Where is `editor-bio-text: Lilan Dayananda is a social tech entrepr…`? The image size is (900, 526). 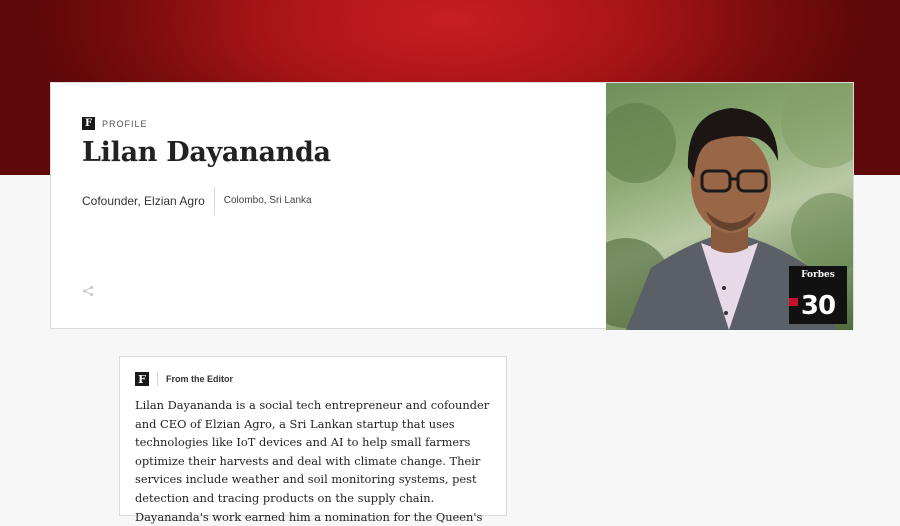
editor-bio-text: Lilan Dayananda is a social tech entrepr… is located at coordinates (312, 461).